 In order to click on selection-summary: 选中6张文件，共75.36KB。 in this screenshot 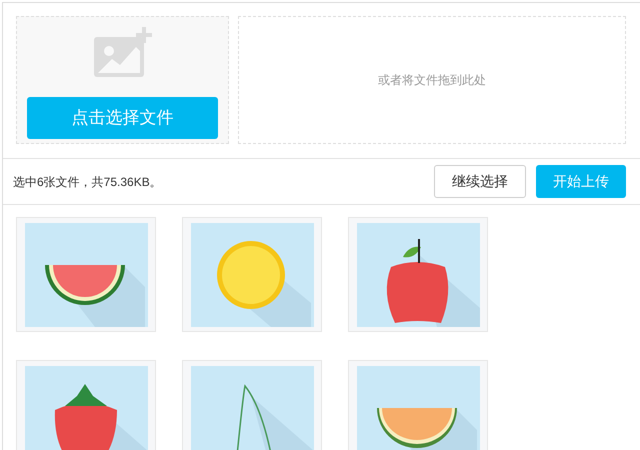, I will do `click(88, 182)`.